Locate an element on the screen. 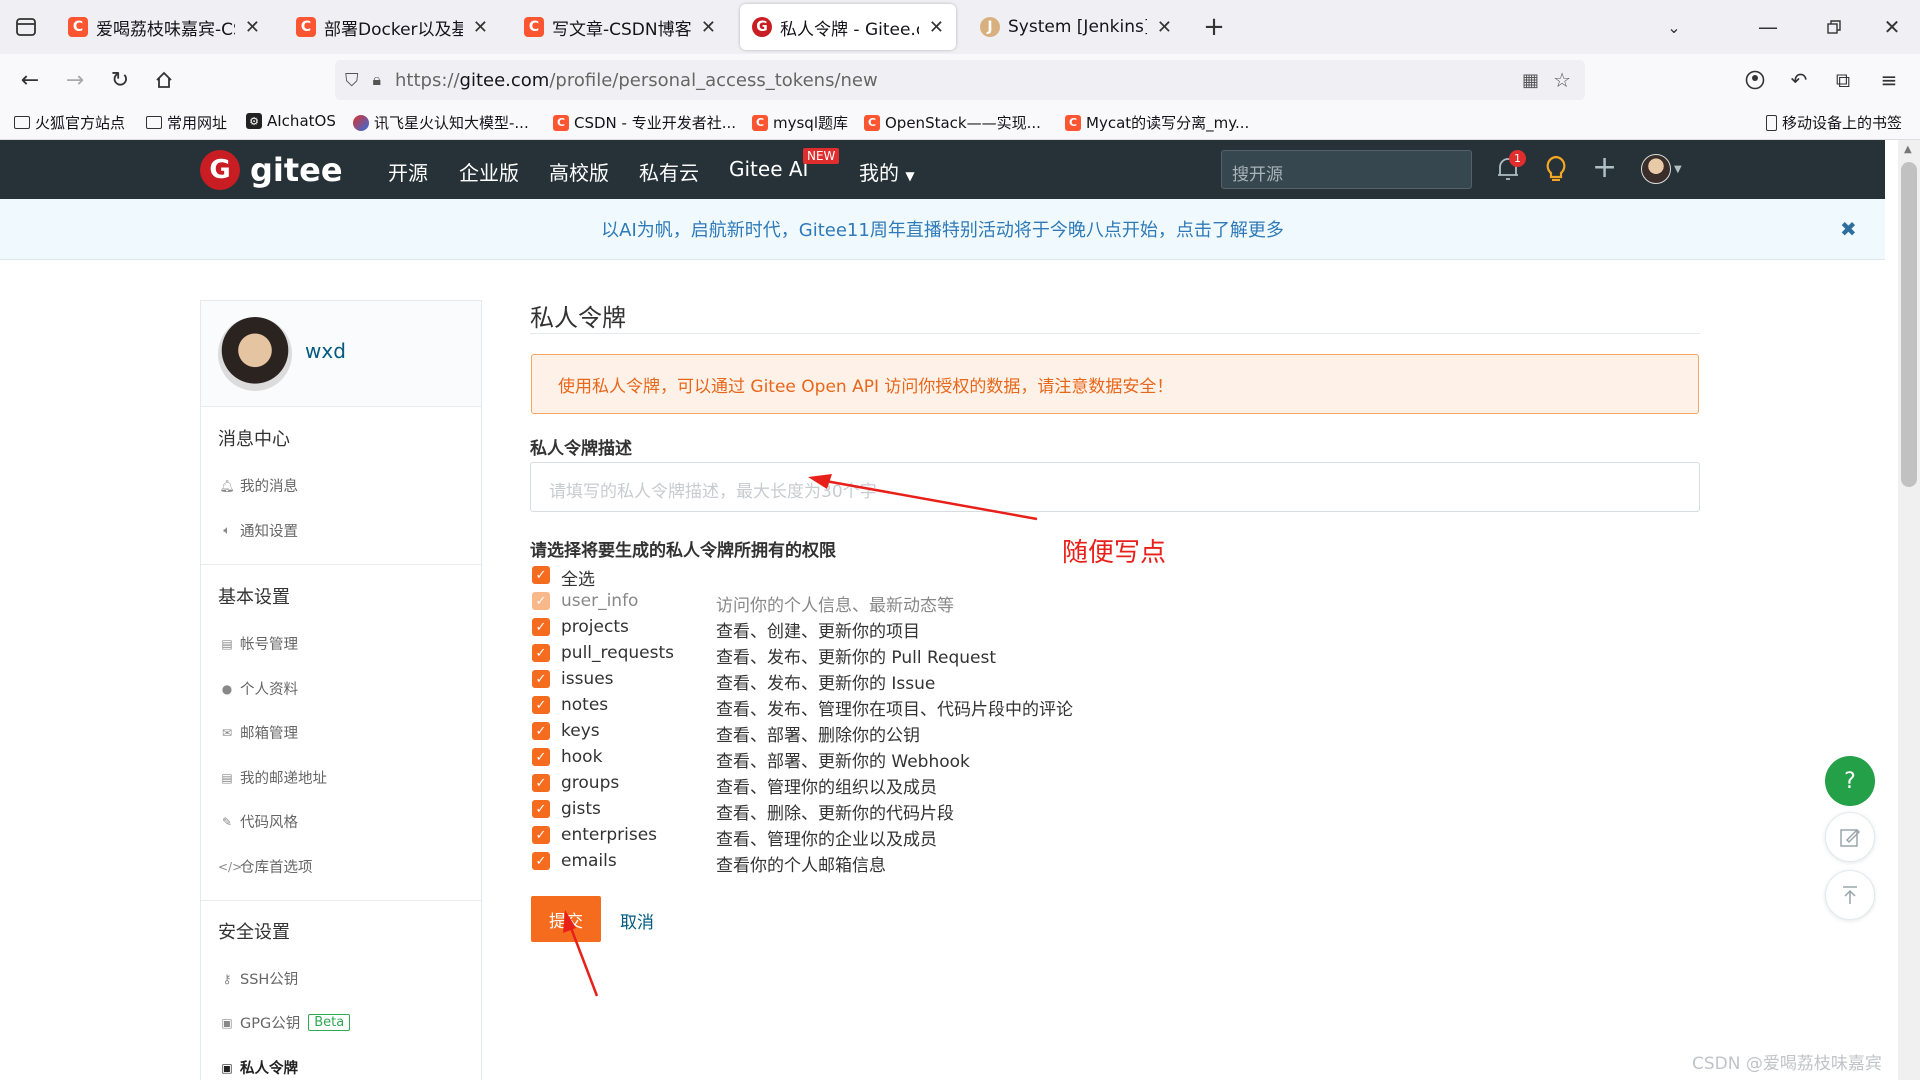  checkbox-notes: ✓ is located at coordinates (541, 705).